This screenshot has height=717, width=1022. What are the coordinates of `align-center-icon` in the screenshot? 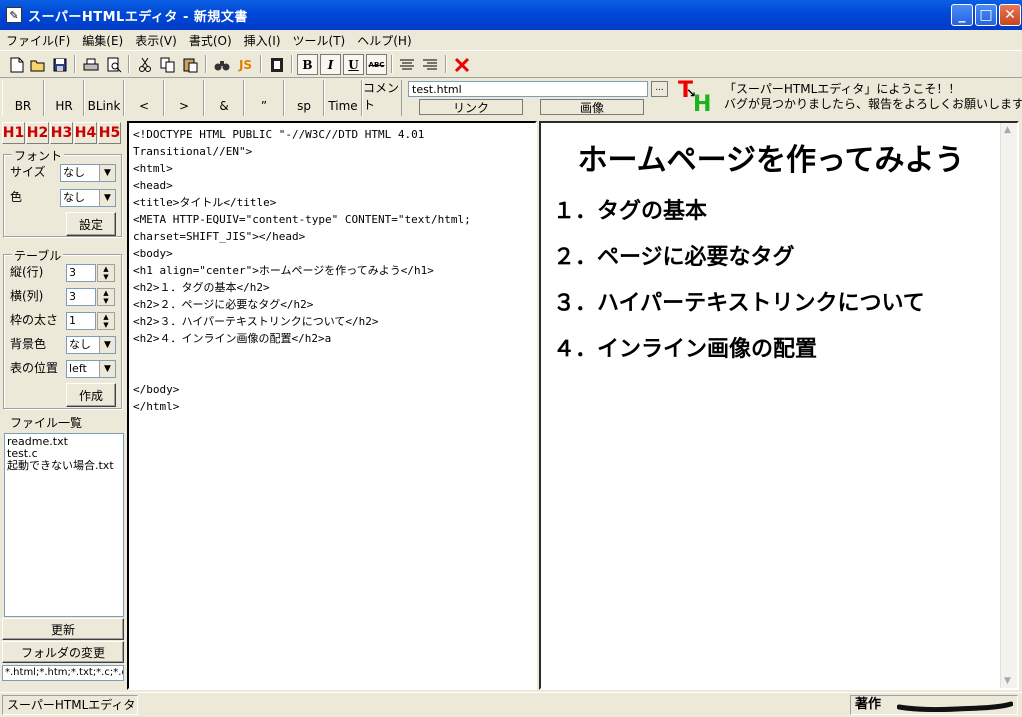 It's located at (406, 64).